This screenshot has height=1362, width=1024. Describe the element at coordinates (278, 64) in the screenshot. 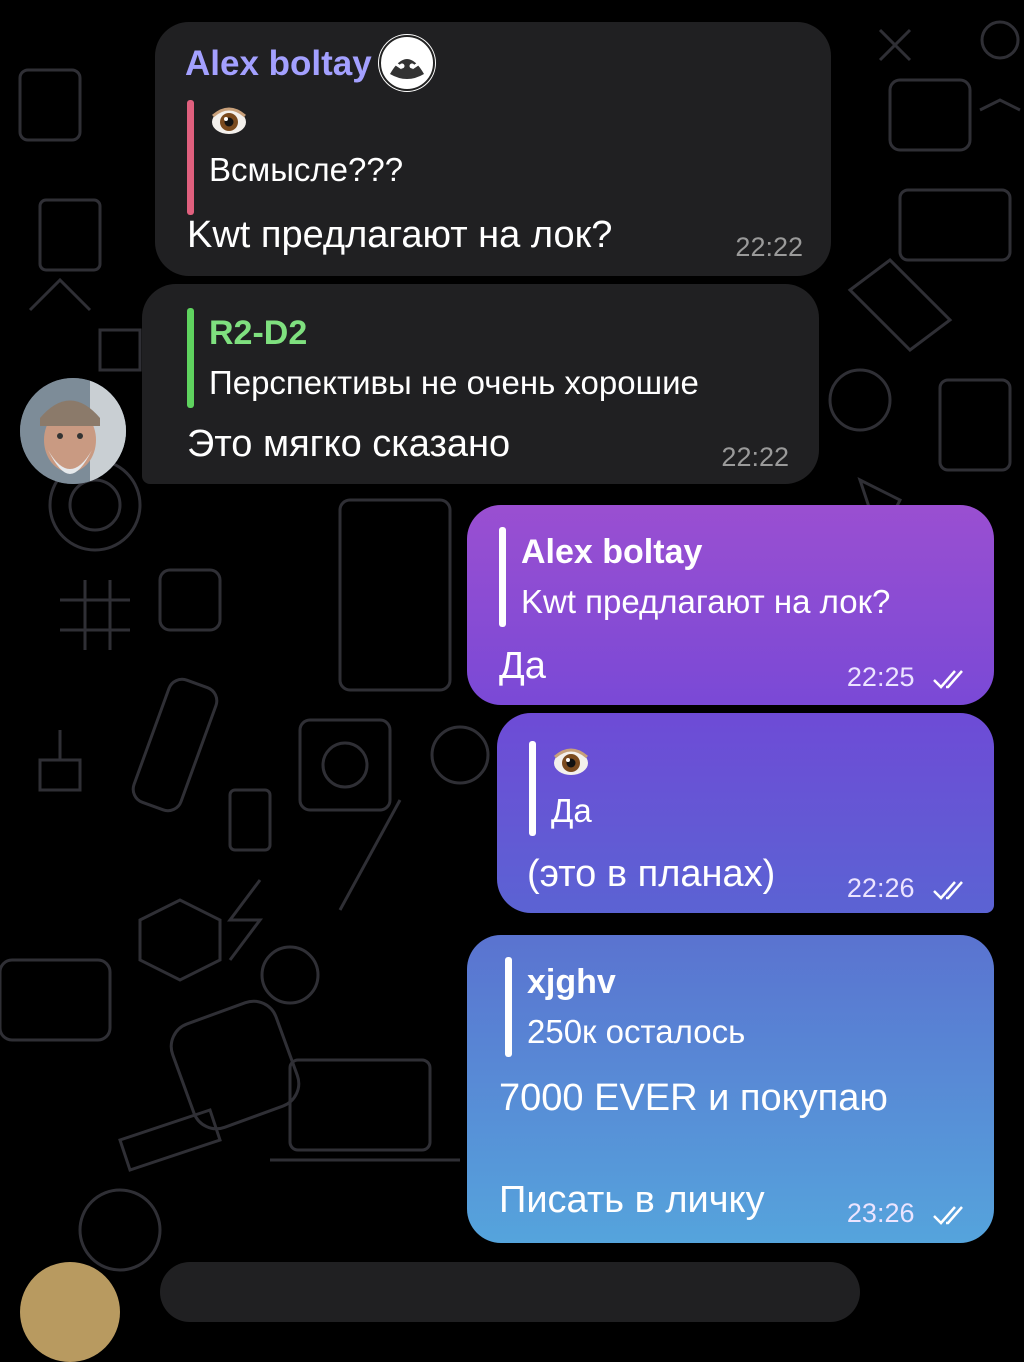

I see `sender-name: Alex boltay` at that location.